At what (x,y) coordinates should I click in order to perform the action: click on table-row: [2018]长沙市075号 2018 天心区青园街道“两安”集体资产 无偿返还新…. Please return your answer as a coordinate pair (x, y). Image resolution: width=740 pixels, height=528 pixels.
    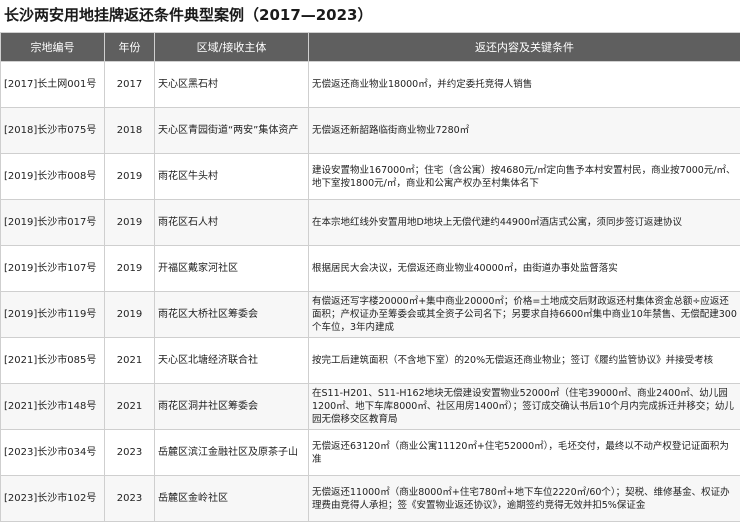
    Looking at the image, I should click on (370, 130).